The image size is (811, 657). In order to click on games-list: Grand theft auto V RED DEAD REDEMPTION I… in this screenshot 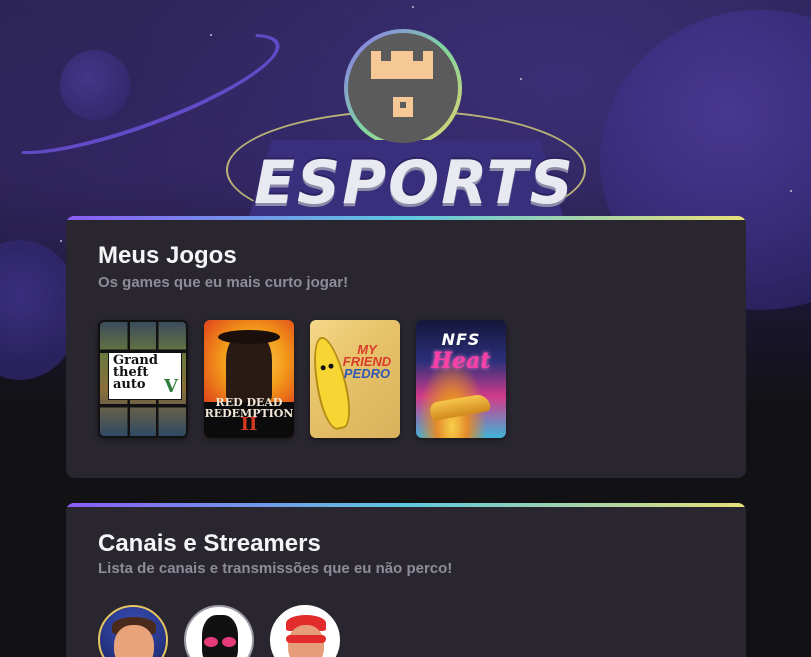, I will do `click(302, 379)`.